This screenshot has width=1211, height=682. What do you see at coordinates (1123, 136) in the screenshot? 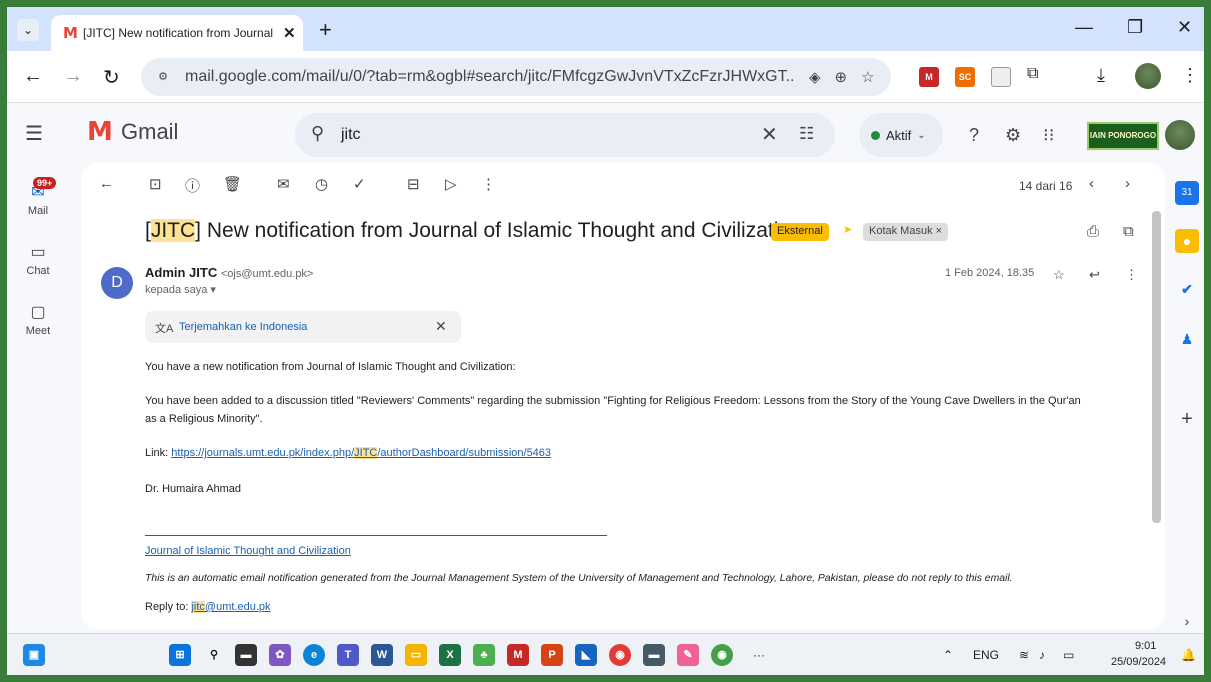
I see `org-logo: IAIN PONOROGO` at bounding box center [1123, 136].